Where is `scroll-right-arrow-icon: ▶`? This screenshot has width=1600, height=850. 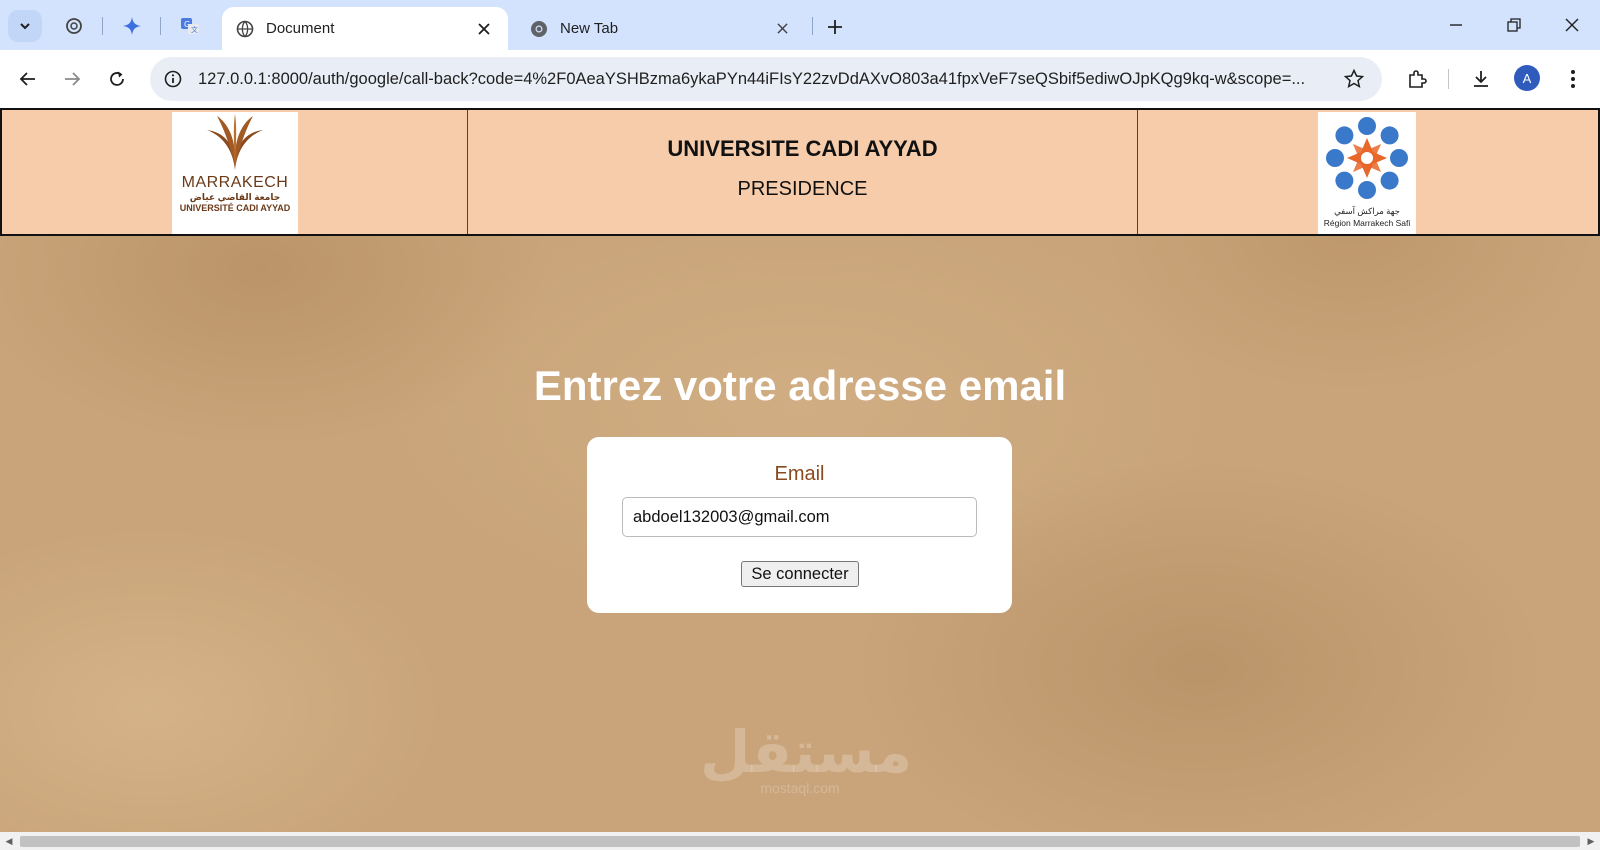
scroll-right-arrow-icon: ▶ is located at coordinates (1591, 841).